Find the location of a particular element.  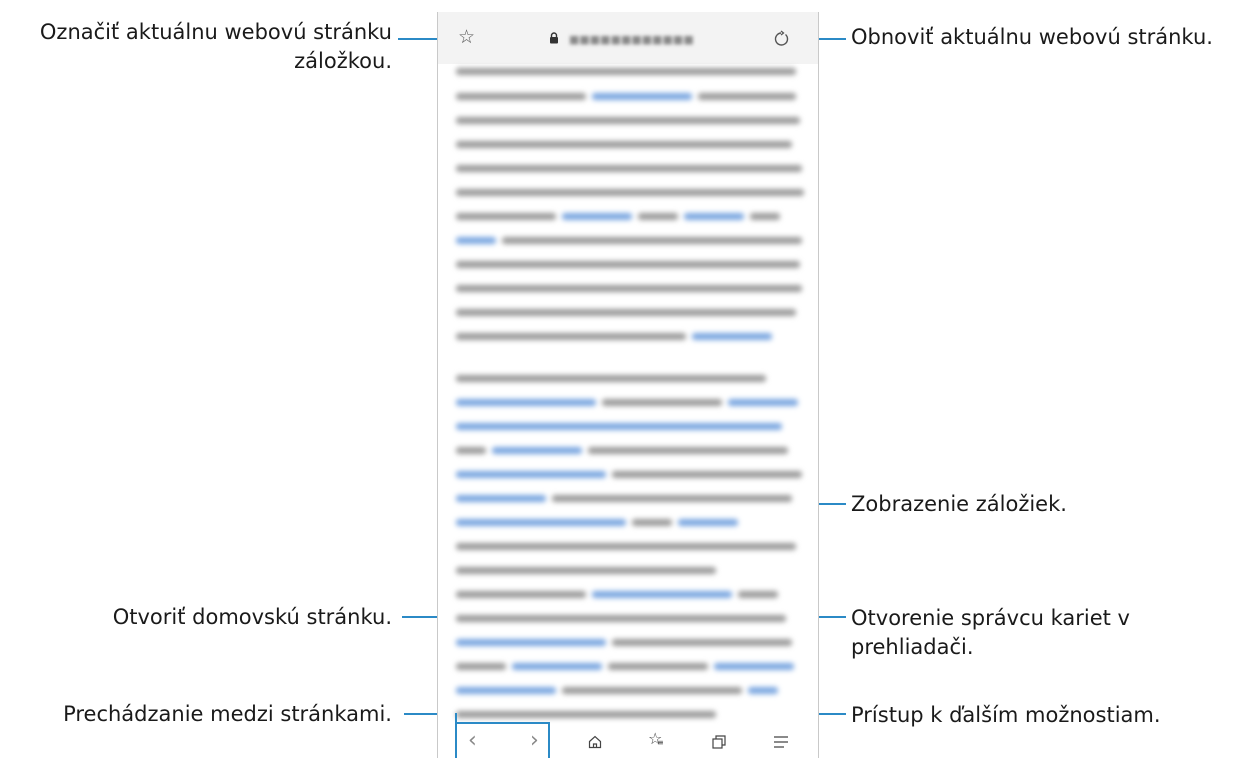

callout-home: Otvoriť domovskú stránku. is located at coordinates (252, 617).